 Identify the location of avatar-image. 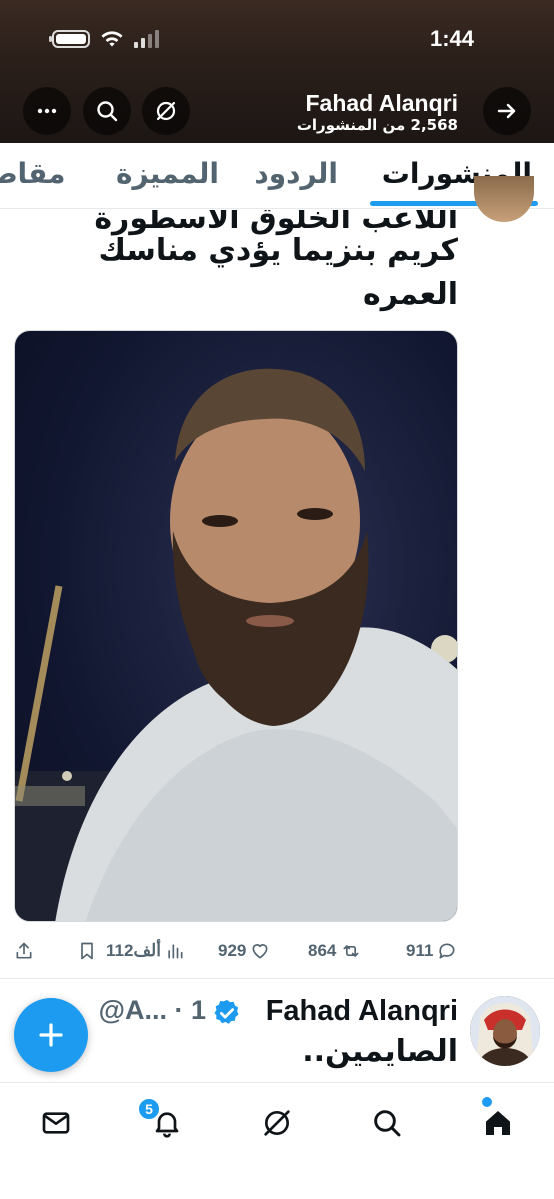
(505, 1031).